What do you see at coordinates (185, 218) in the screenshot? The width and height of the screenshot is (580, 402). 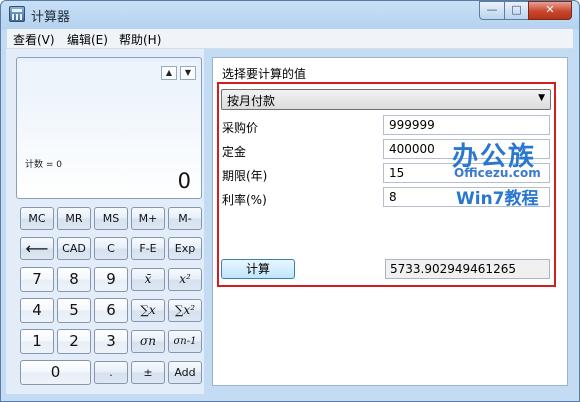 I see `m-minus-button: M-` at bounding box center [185, 218].